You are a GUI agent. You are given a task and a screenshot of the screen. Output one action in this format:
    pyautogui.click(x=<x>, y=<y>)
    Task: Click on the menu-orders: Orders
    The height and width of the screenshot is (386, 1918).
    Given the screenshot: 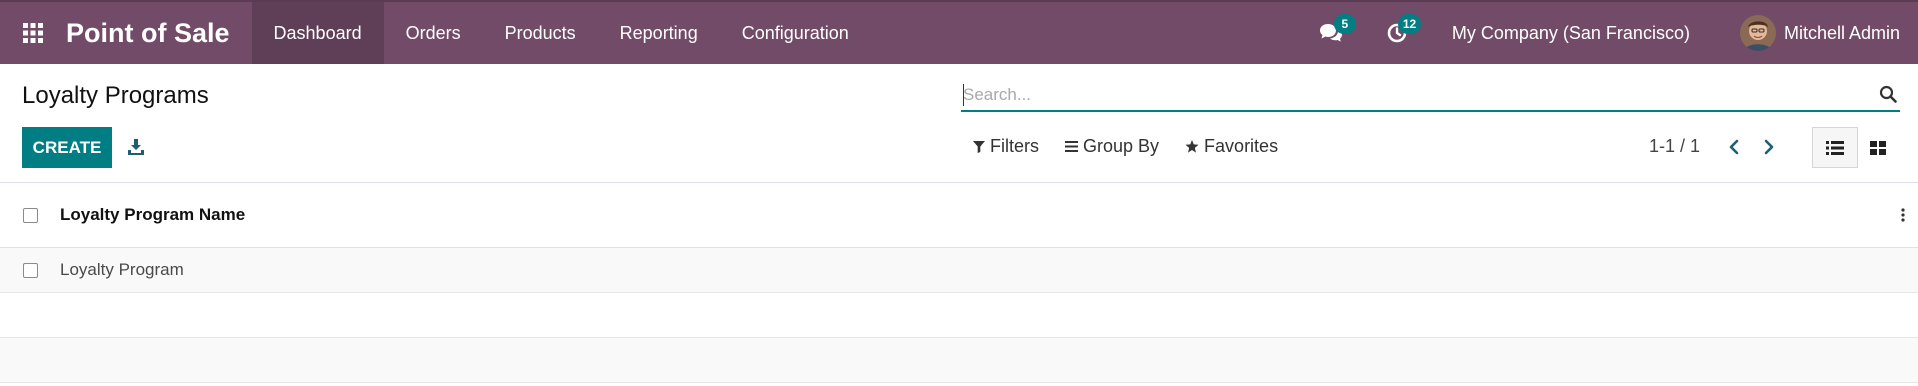 What is the action you would take?
    pyautogui.click(x=433, y=33)
    